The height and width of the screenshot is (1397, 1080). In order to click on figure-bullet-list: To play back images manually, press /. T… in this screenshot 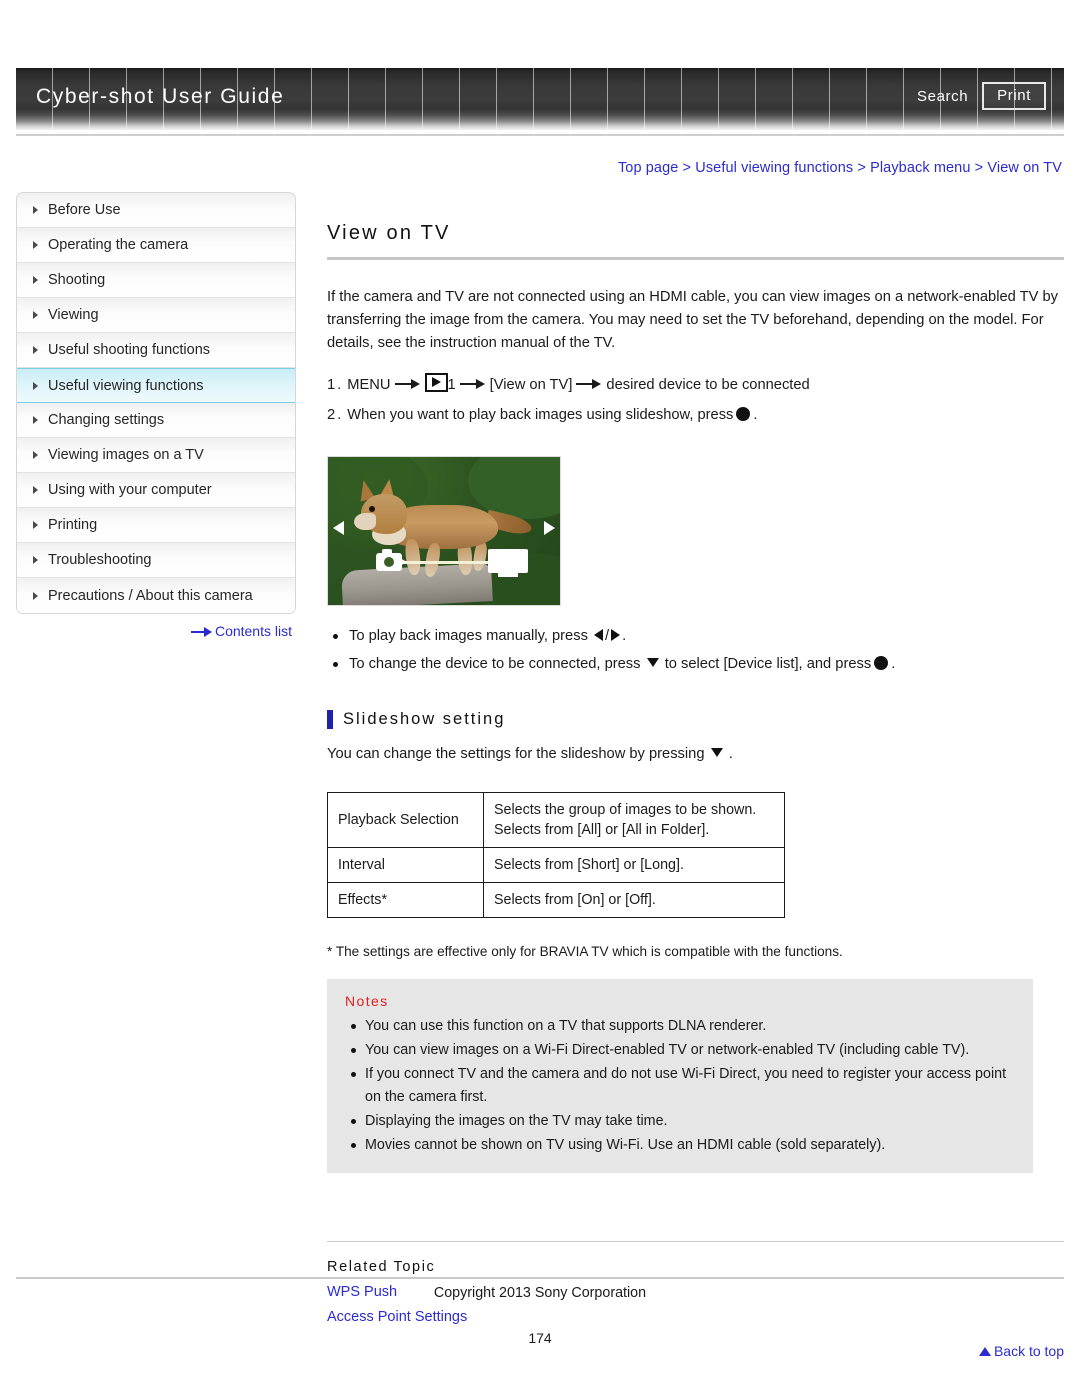, I will do `click(695, 650)`.